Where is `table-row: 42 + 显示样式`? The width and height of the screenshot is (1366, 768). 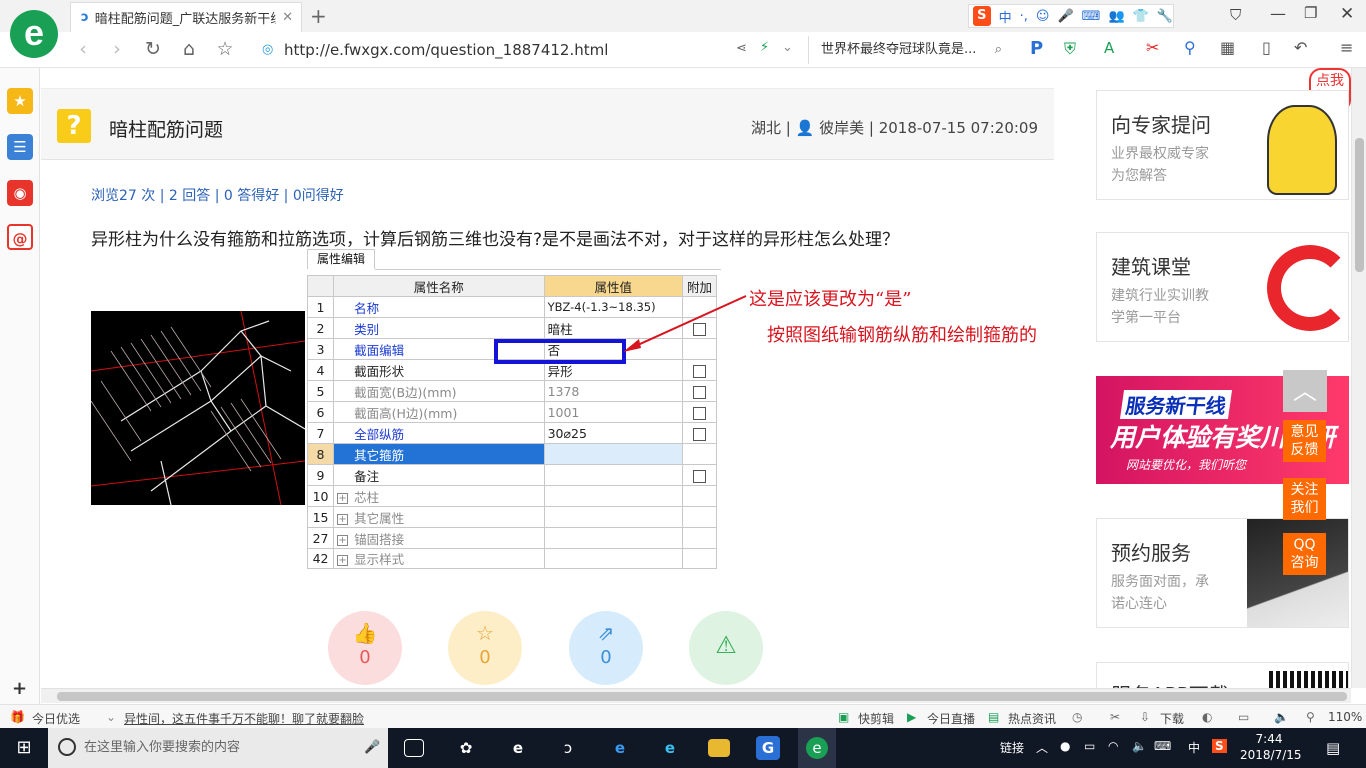
table-row: 42 + 显示样式 is located at coordinates (512, 558).